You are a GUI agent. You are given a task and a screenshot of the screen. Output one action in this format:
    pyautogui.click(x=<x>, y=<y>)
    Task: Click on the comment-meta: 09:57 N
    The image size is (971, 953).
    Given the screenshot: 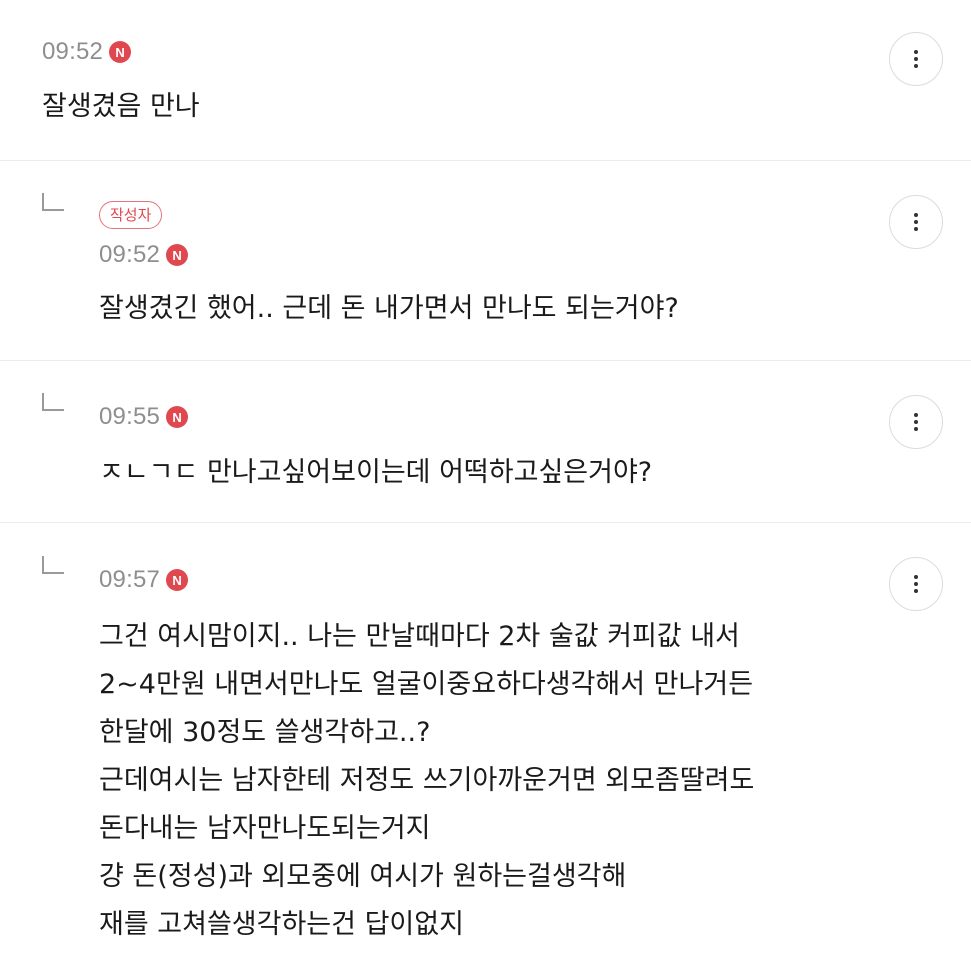 What is the action you would take?
    pyautogui.click(x=144, y=580)
    